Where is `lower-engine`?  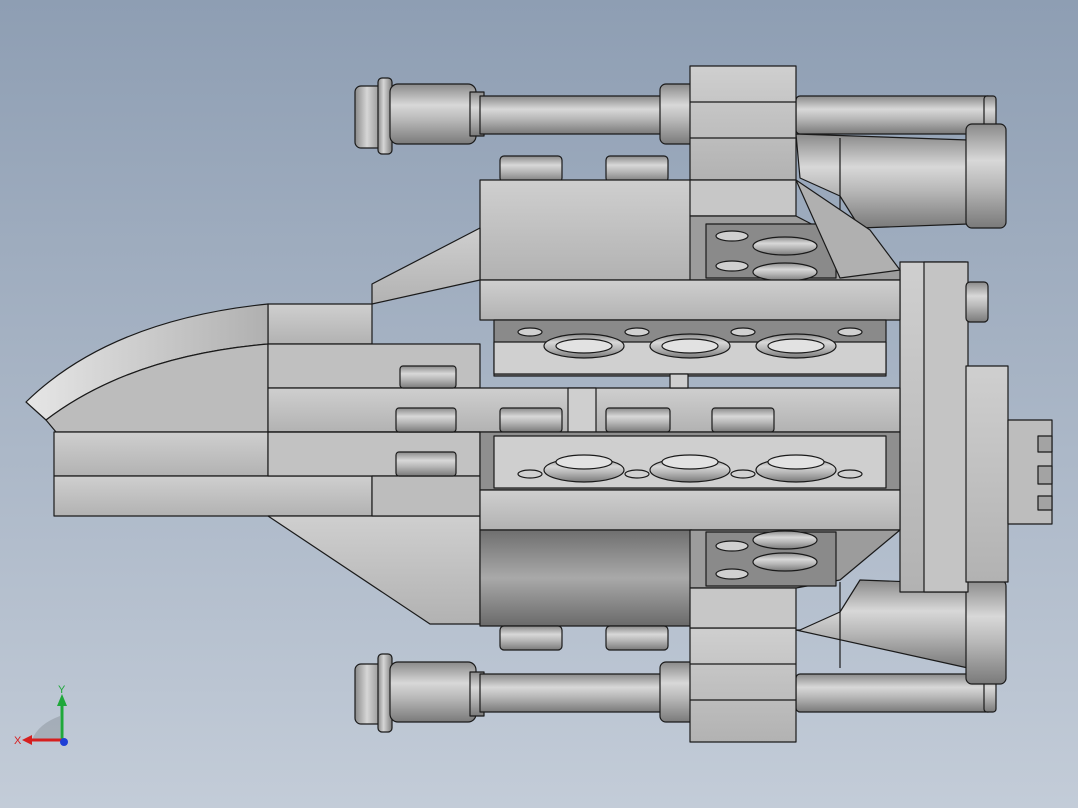 lower-engine is located at coordinates (901, 632).